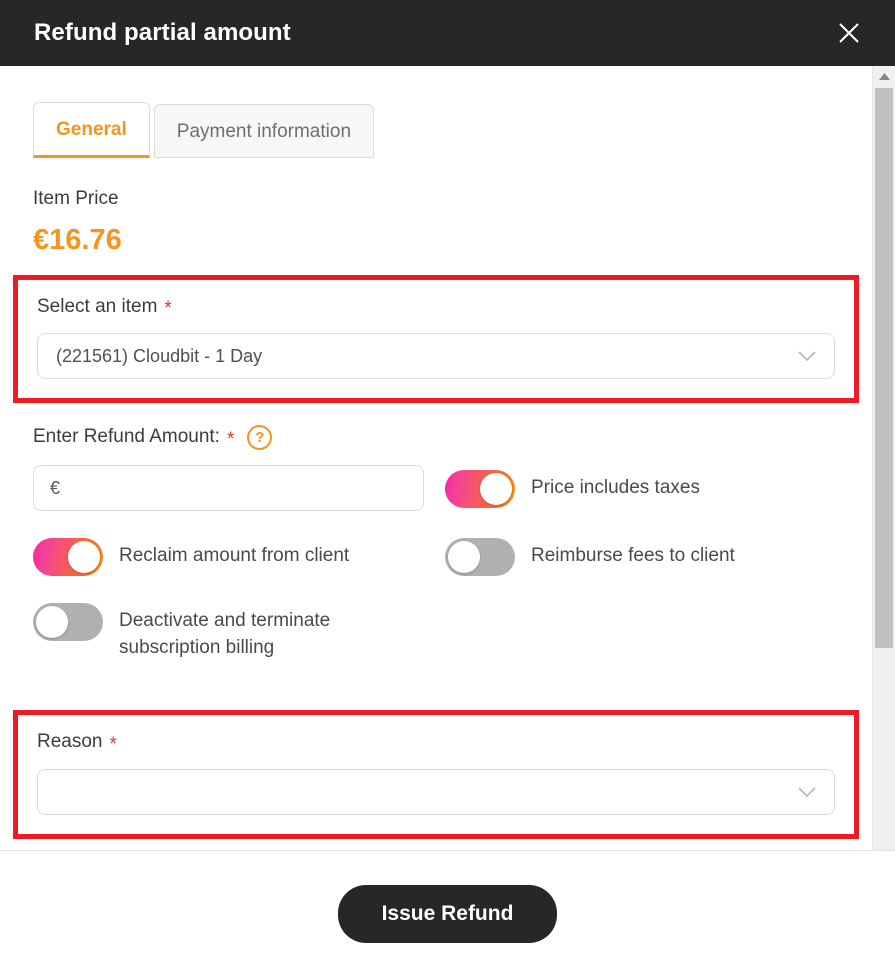 The image size is (895, 977). I want to click on reason-label: Reason, so click(70, 742).